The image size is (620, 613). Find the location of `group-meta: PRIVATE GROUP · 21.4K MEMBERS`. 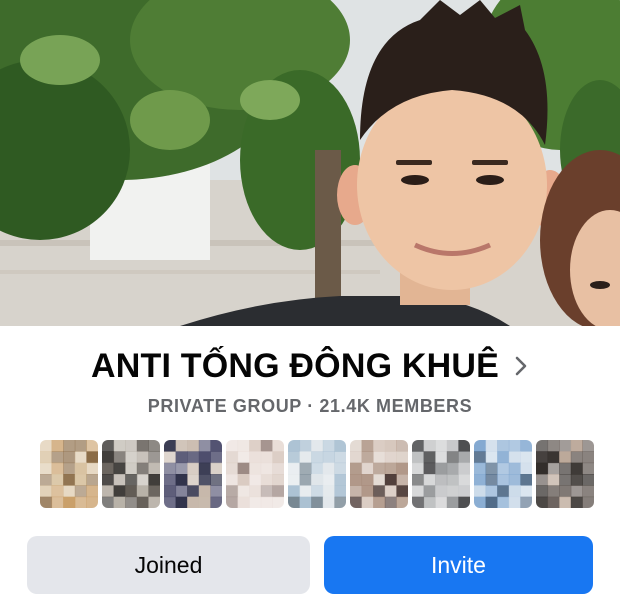

group-meta: PRIVATE GROUP · 21.4K MEMBERS is located at coordinates (310, 406).